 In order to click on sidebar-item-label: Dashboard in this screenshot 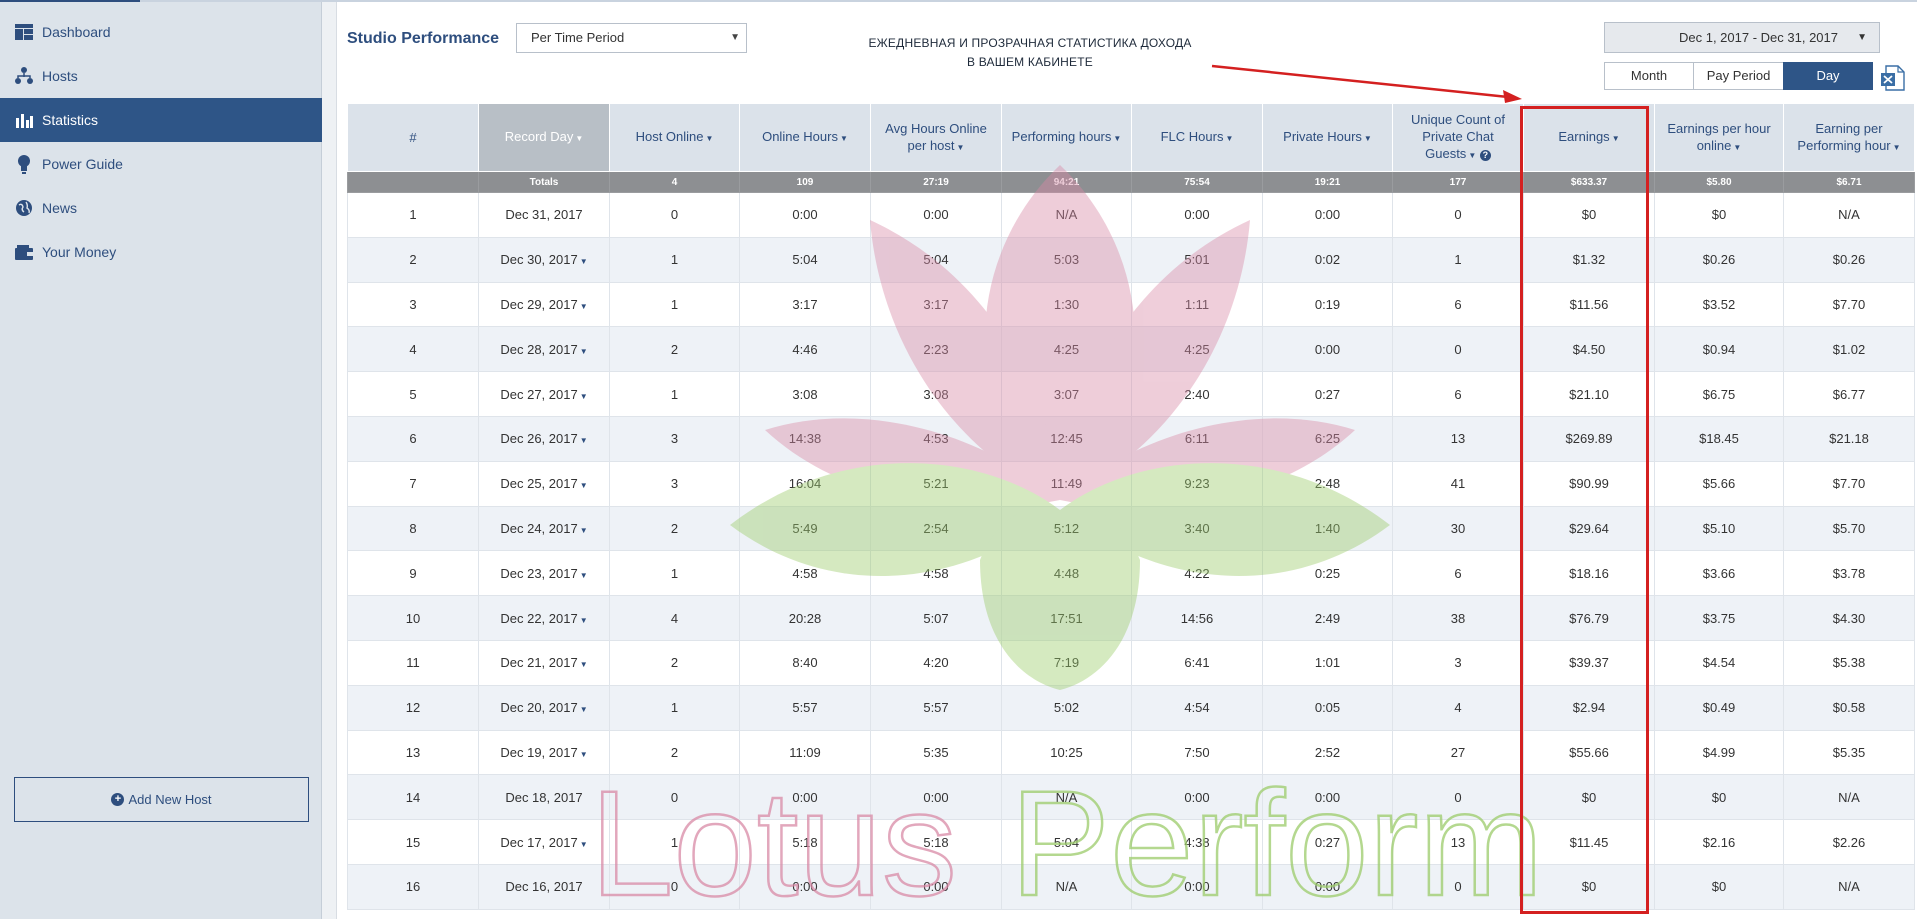, I will do `click(76, 32)`.